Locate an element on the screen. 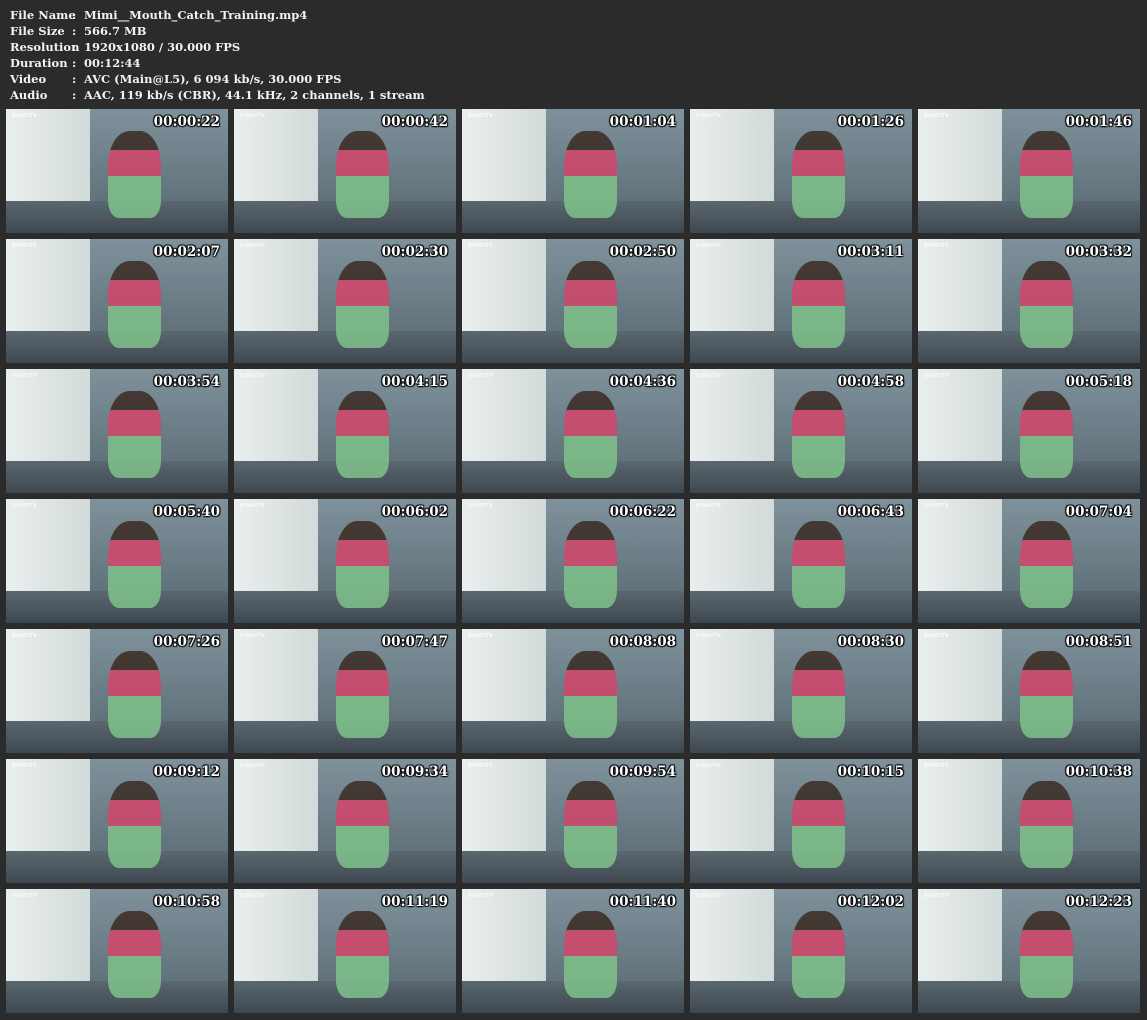  info-value: Mimi__Mouth_Catch_Training.mp4 is located at coordinates (196, 15).